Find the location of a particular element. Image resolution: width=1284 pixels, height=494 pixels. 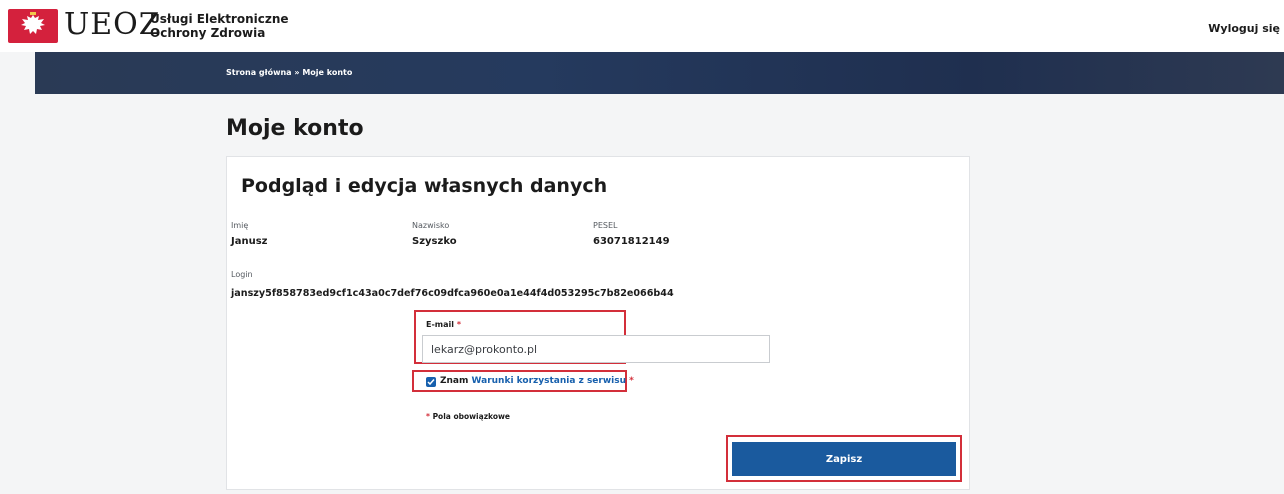

required-note-text: Pola obowiązkowe is located at coordinates (471, 416).